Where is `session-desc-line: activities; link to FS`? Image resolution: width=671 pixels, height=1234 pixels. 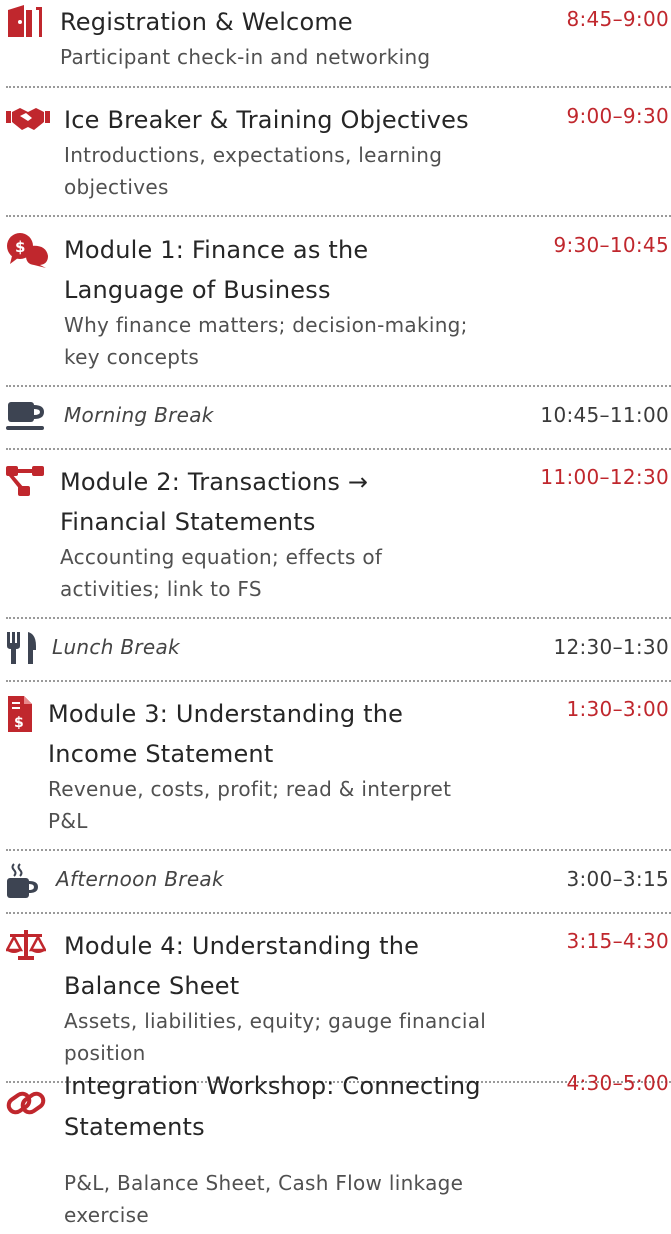 session-desc-line: activities; link to FS is located at coordinates (161, 589).